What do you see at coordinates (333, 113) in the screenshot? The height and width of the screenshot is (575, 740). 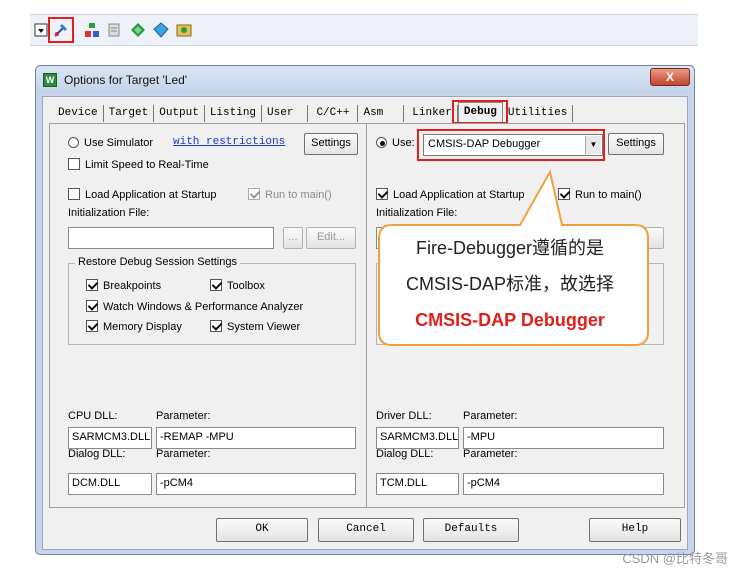 I see `tab-cc: C/C++` at bounding box center [333, 113].